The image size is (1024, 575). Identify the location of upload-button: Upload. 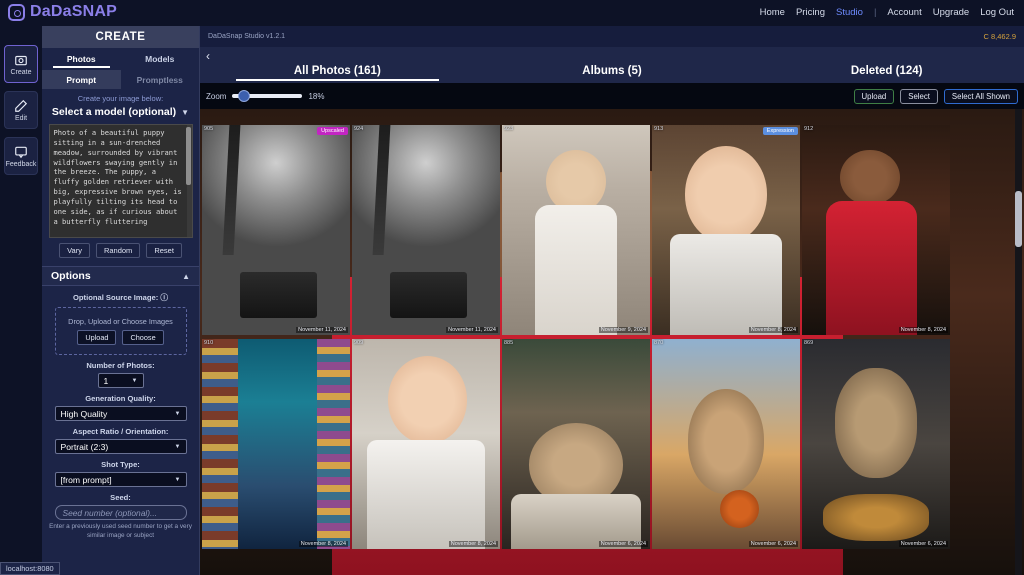
(874, 96).